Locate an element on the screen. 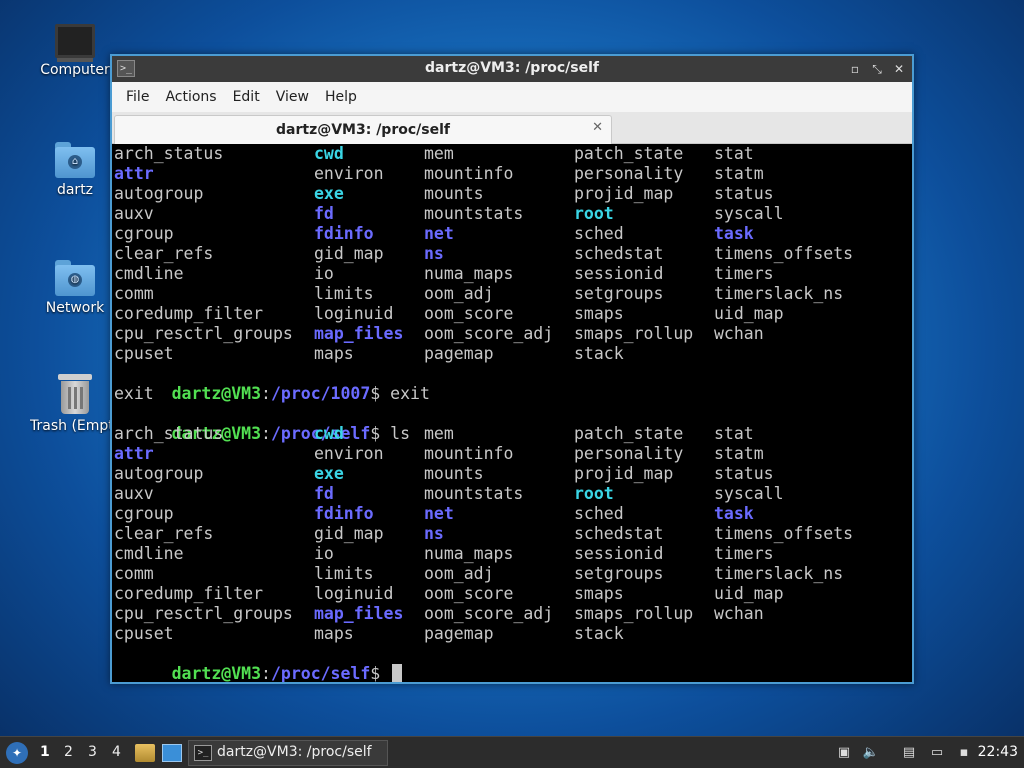 The image size is (1024, 768). listing-row: cpuset maps pagemap stack is located at coordinates (512, 634).